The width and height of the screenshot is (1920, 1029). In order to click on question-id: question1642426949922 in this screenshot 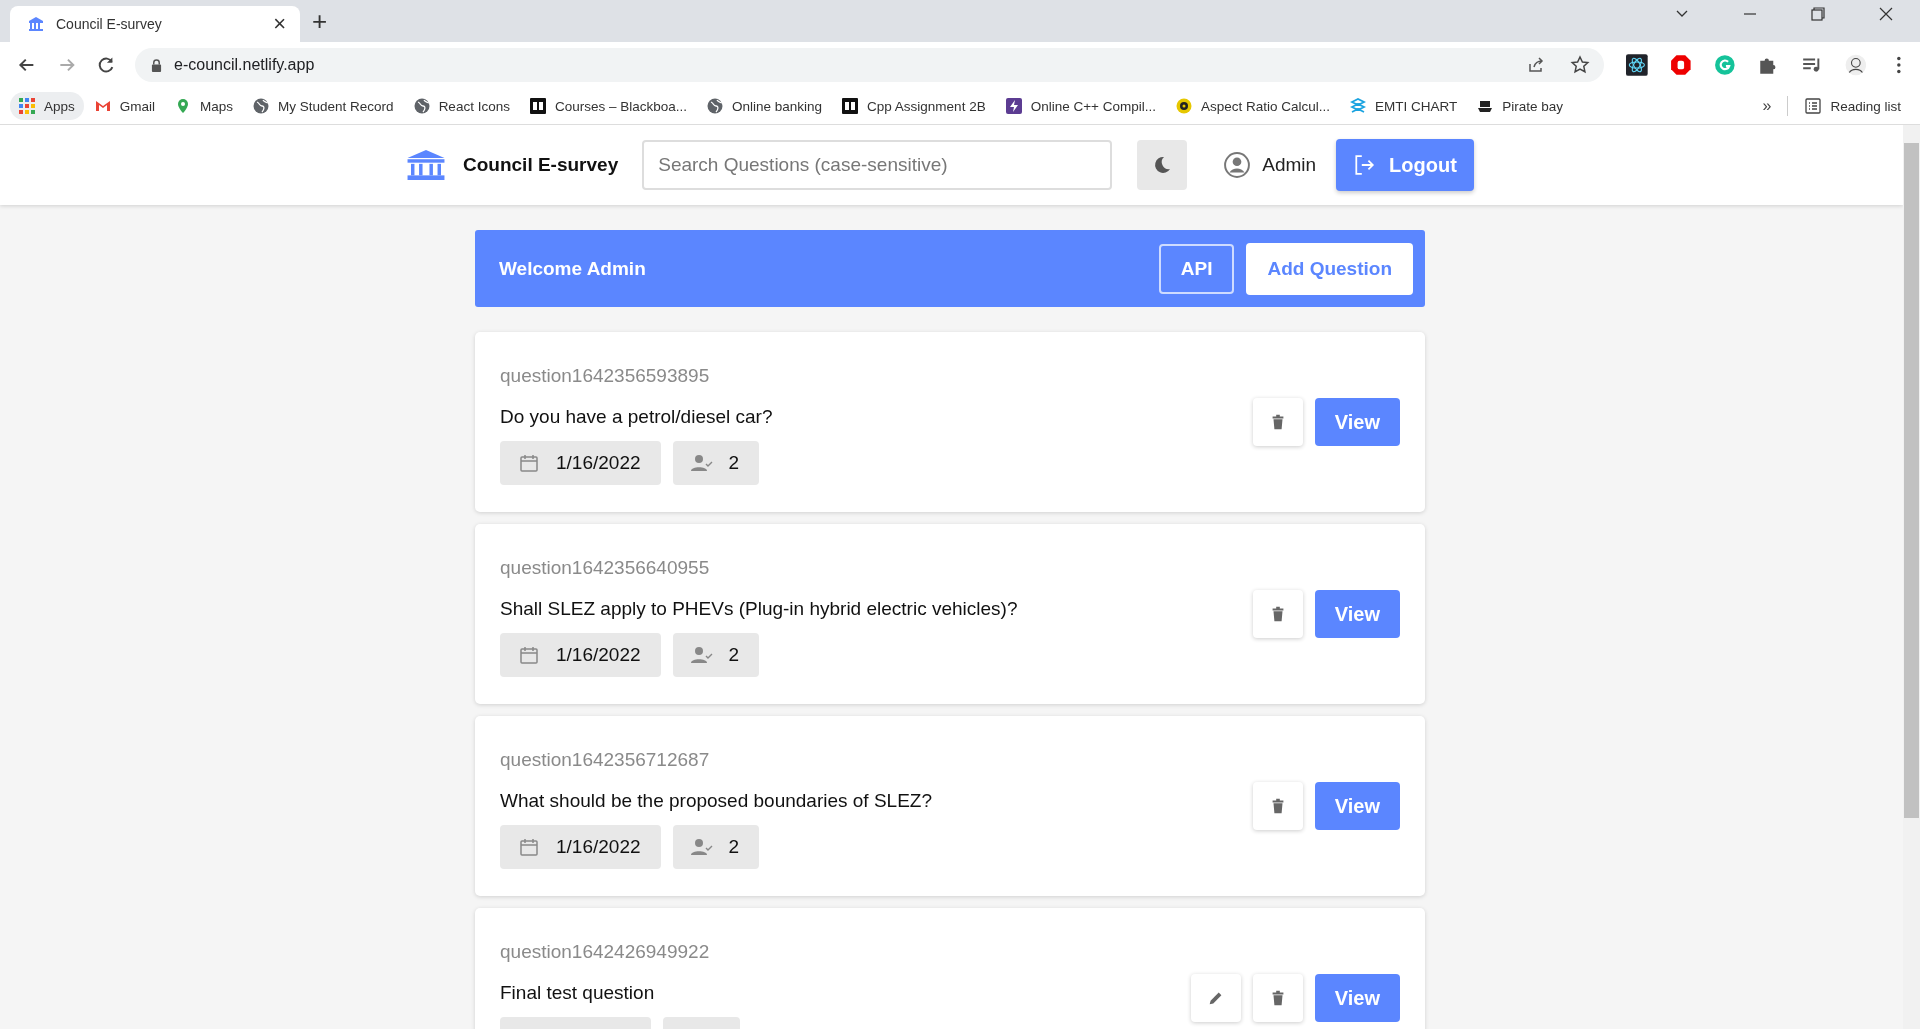, I will do `click(605, 952)`.